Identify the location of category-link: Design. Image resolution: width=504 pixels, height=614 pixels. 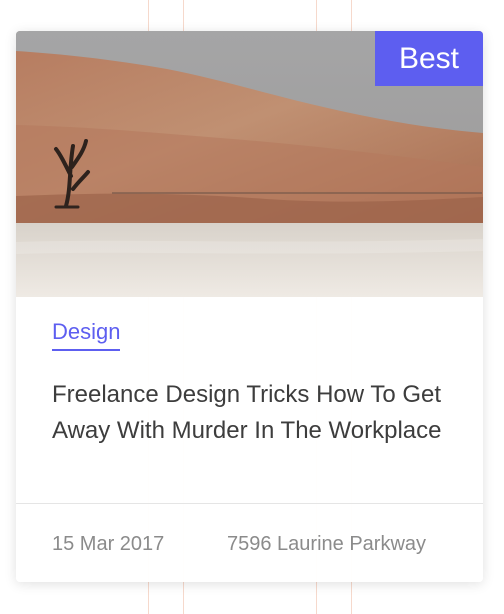
(86, 335).